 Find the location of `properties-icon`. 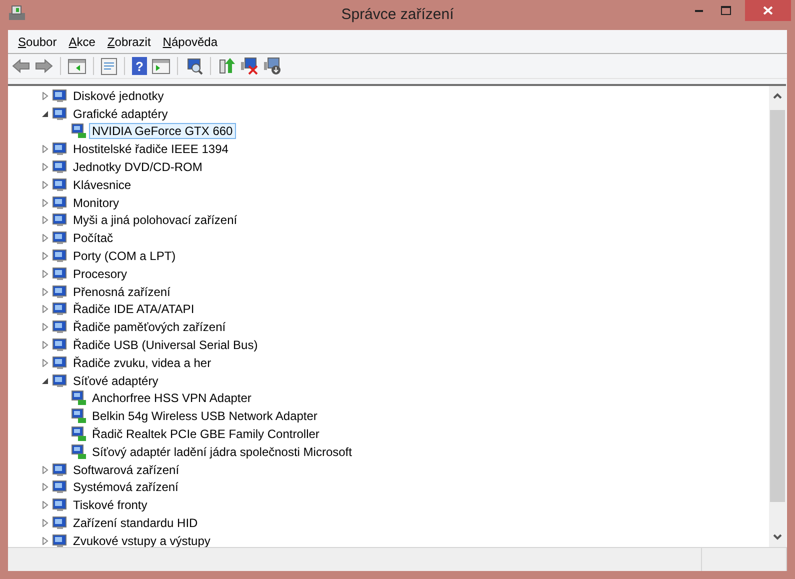

properties-icon is located at coordinates (109, 66).